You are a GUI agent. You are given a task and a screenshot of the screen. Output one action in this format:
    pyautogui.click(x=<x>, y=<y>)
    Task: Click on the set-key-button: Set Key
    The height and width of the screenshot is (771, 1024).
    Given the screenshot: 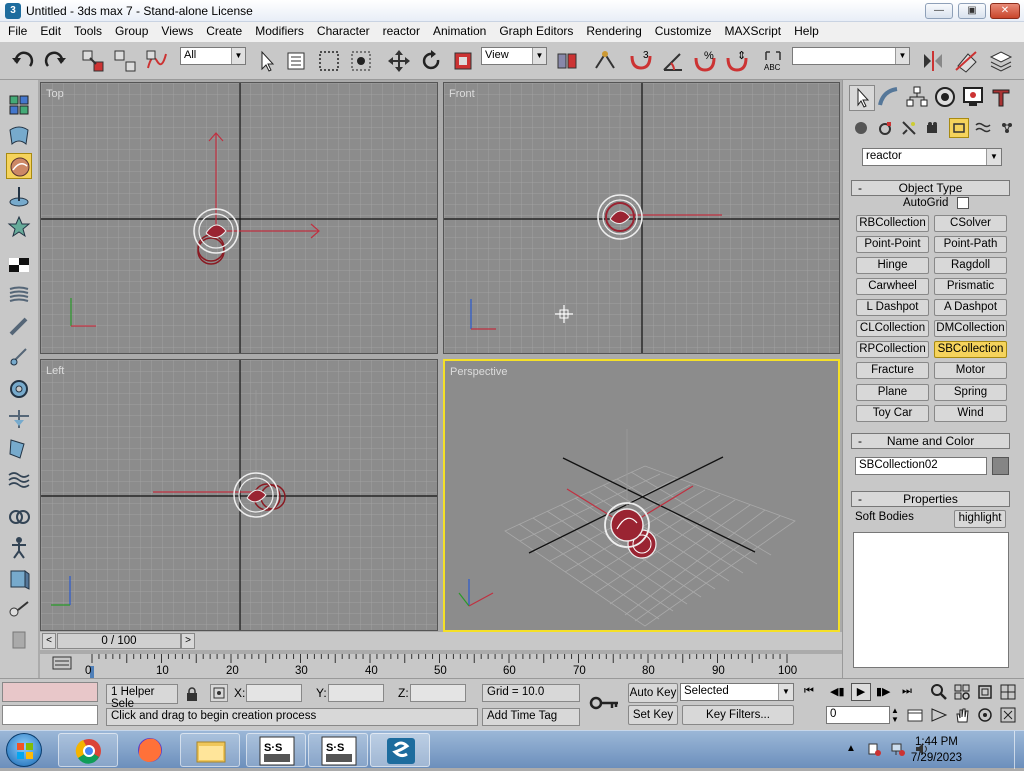 What is the action you would take?
    pyautogui.click(x=653, y=715)
    